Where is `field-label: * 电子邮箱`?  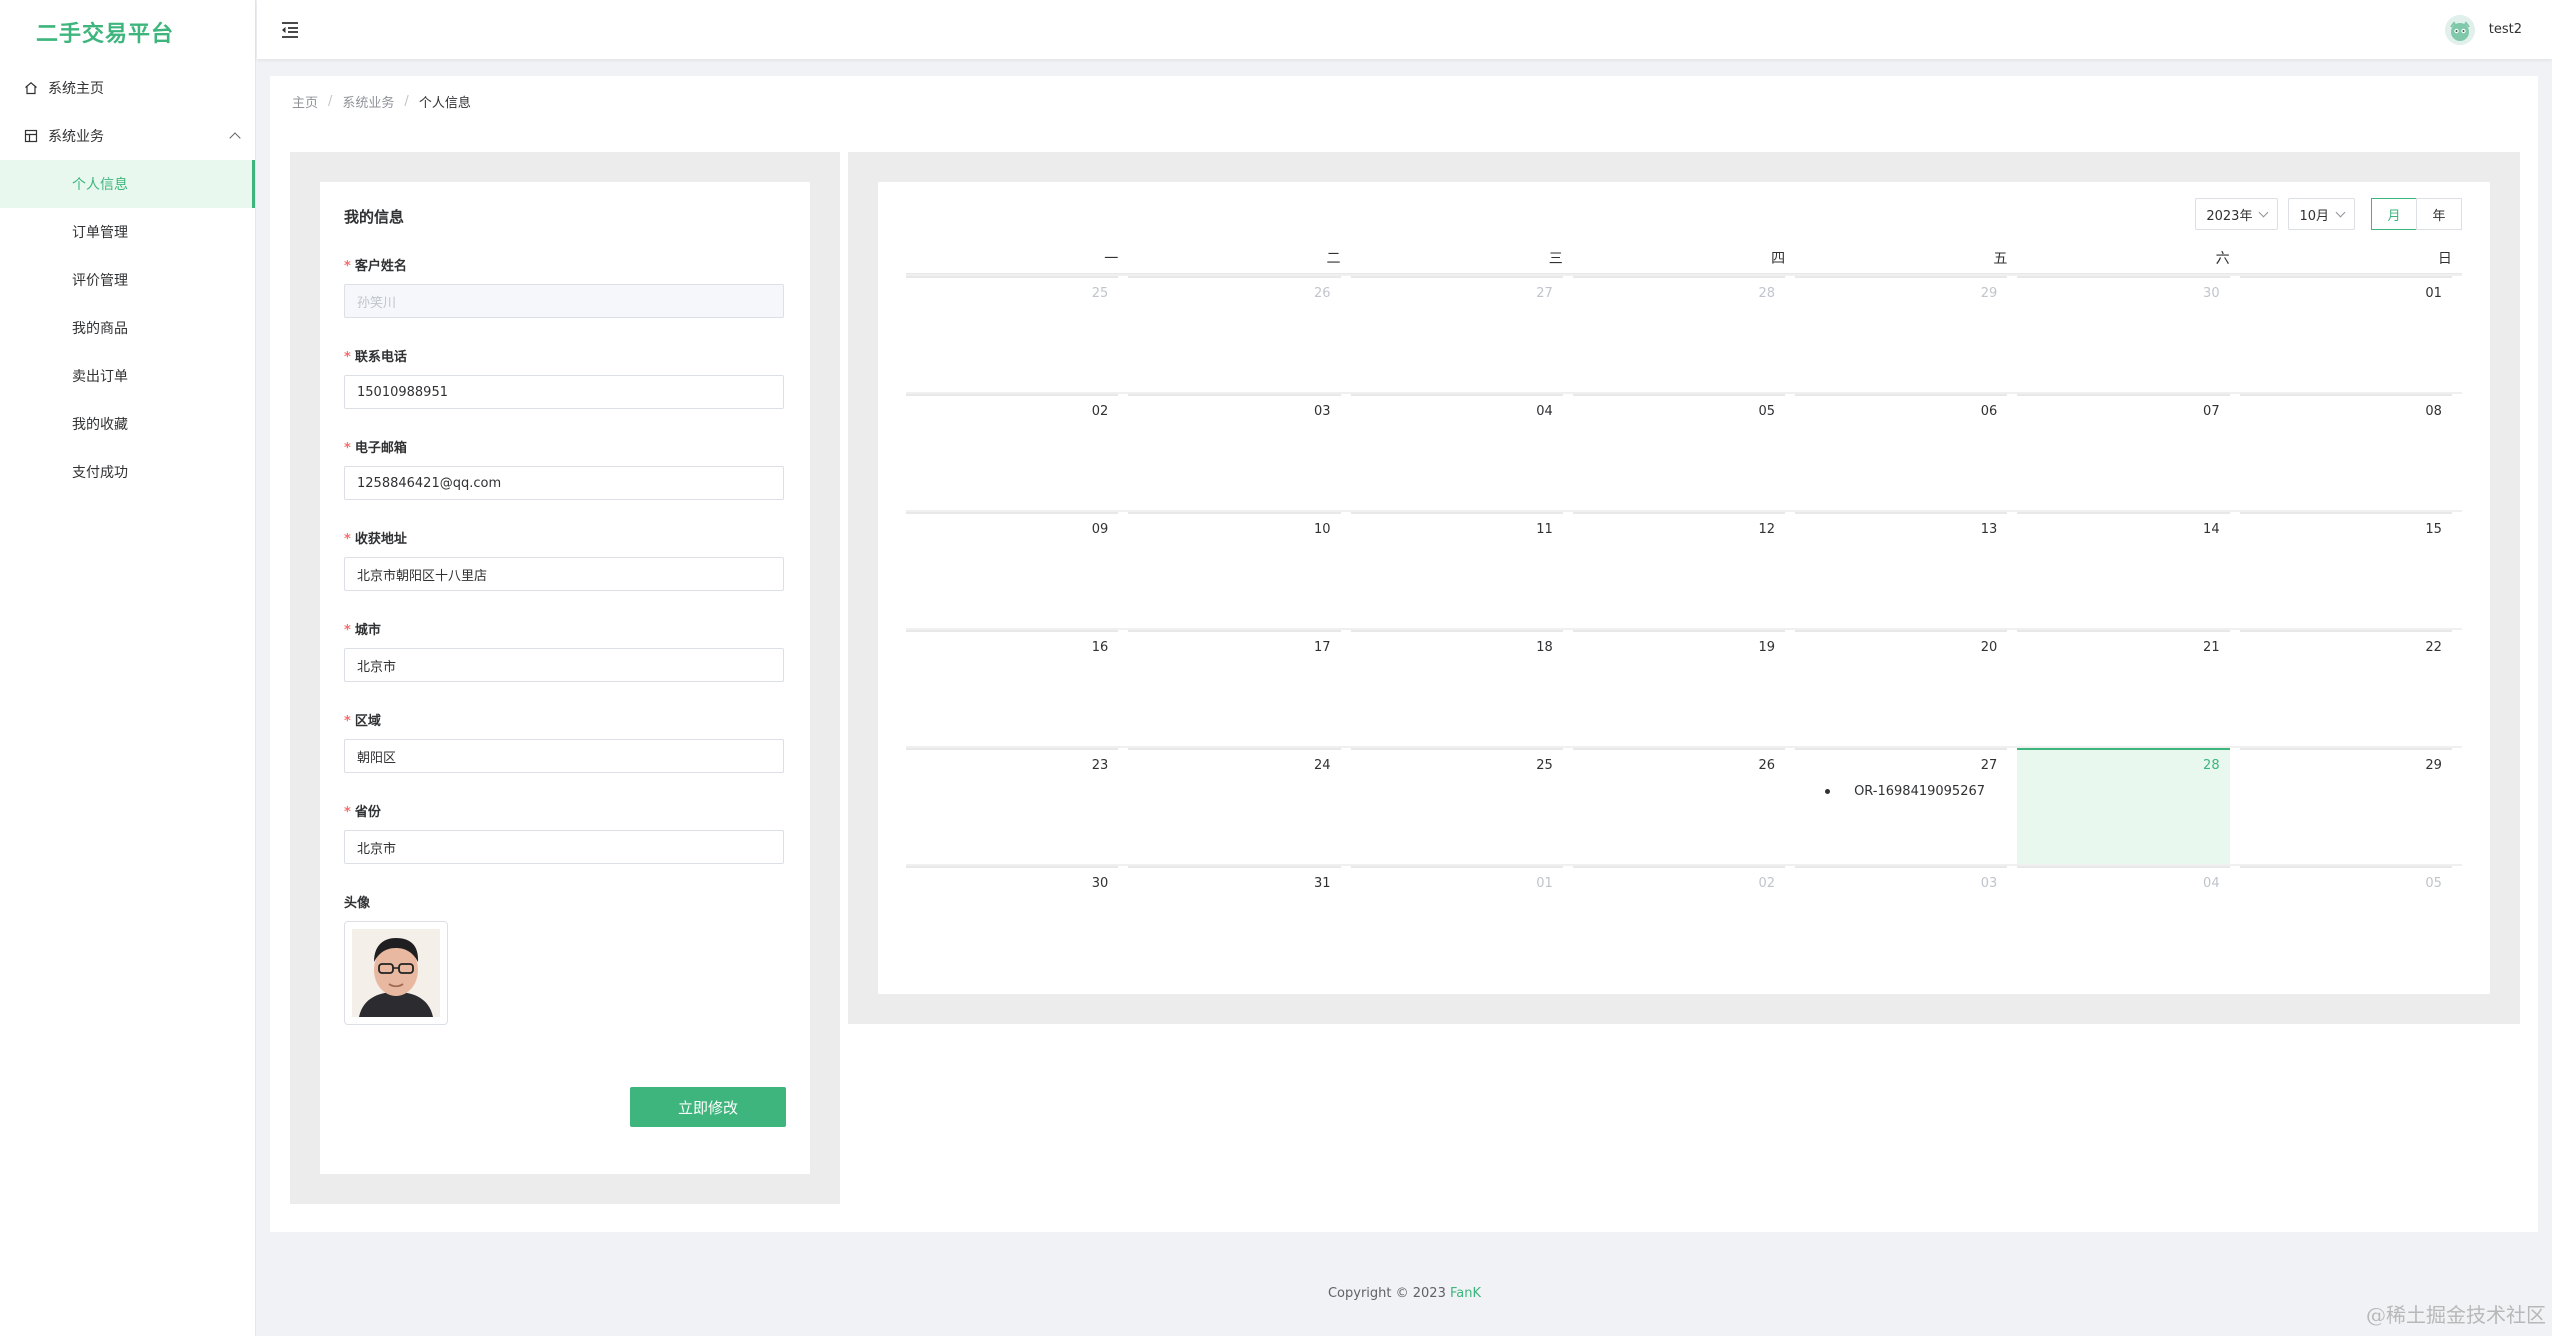 field-label: * 电子邮箱 is located at coordinates (375, 448).